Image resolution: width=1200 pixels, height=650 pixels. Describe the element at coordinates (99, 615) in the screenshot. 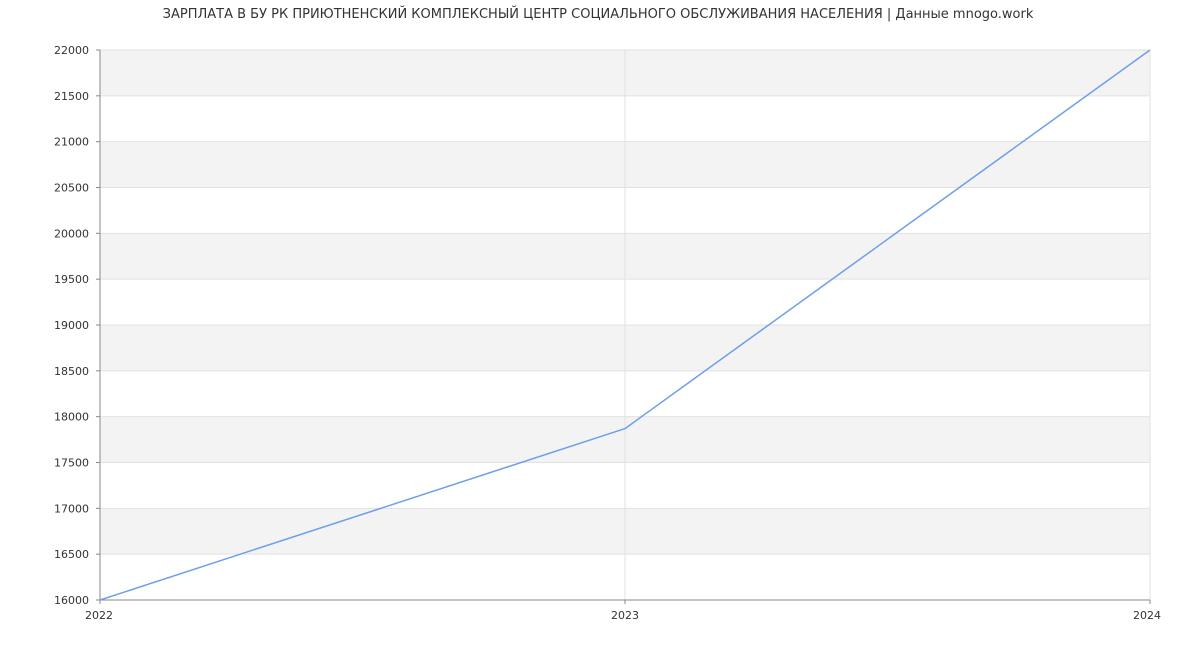

I see `x-tick-label: 2022` at that location.